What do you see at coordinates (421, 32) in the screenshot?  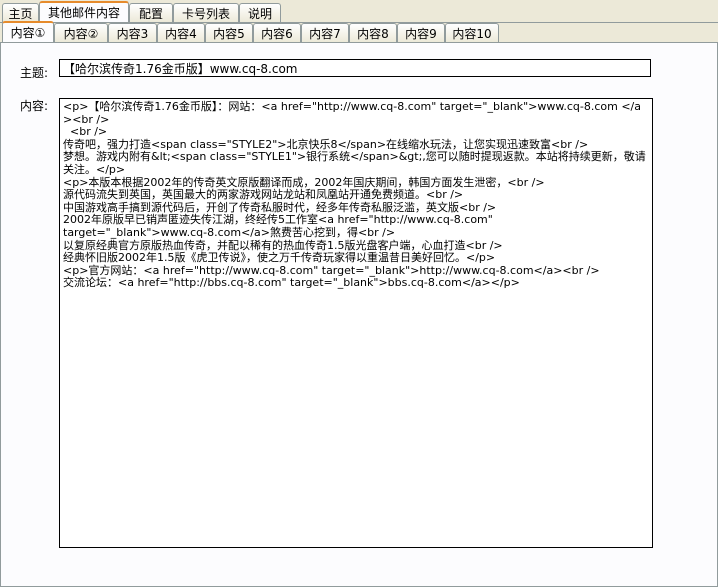 I see `subtab-content-9: 内容9` at bounding box center [421, 32].